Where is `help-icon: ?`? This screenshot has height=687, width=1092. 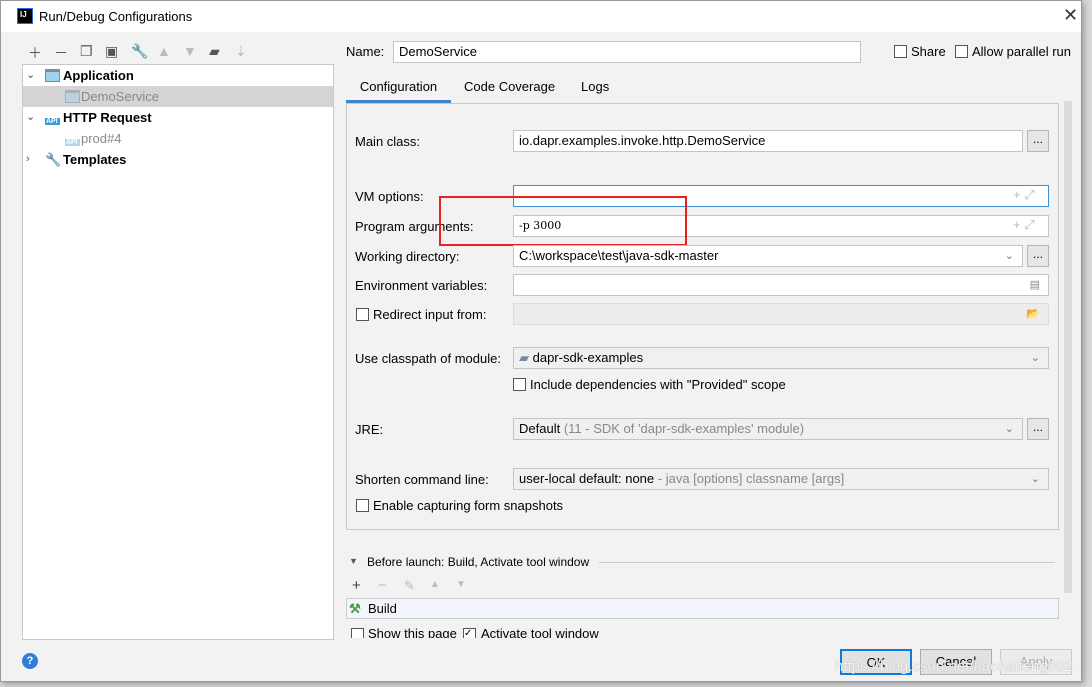 help-icon: ? is located at coordinates (30, 661).